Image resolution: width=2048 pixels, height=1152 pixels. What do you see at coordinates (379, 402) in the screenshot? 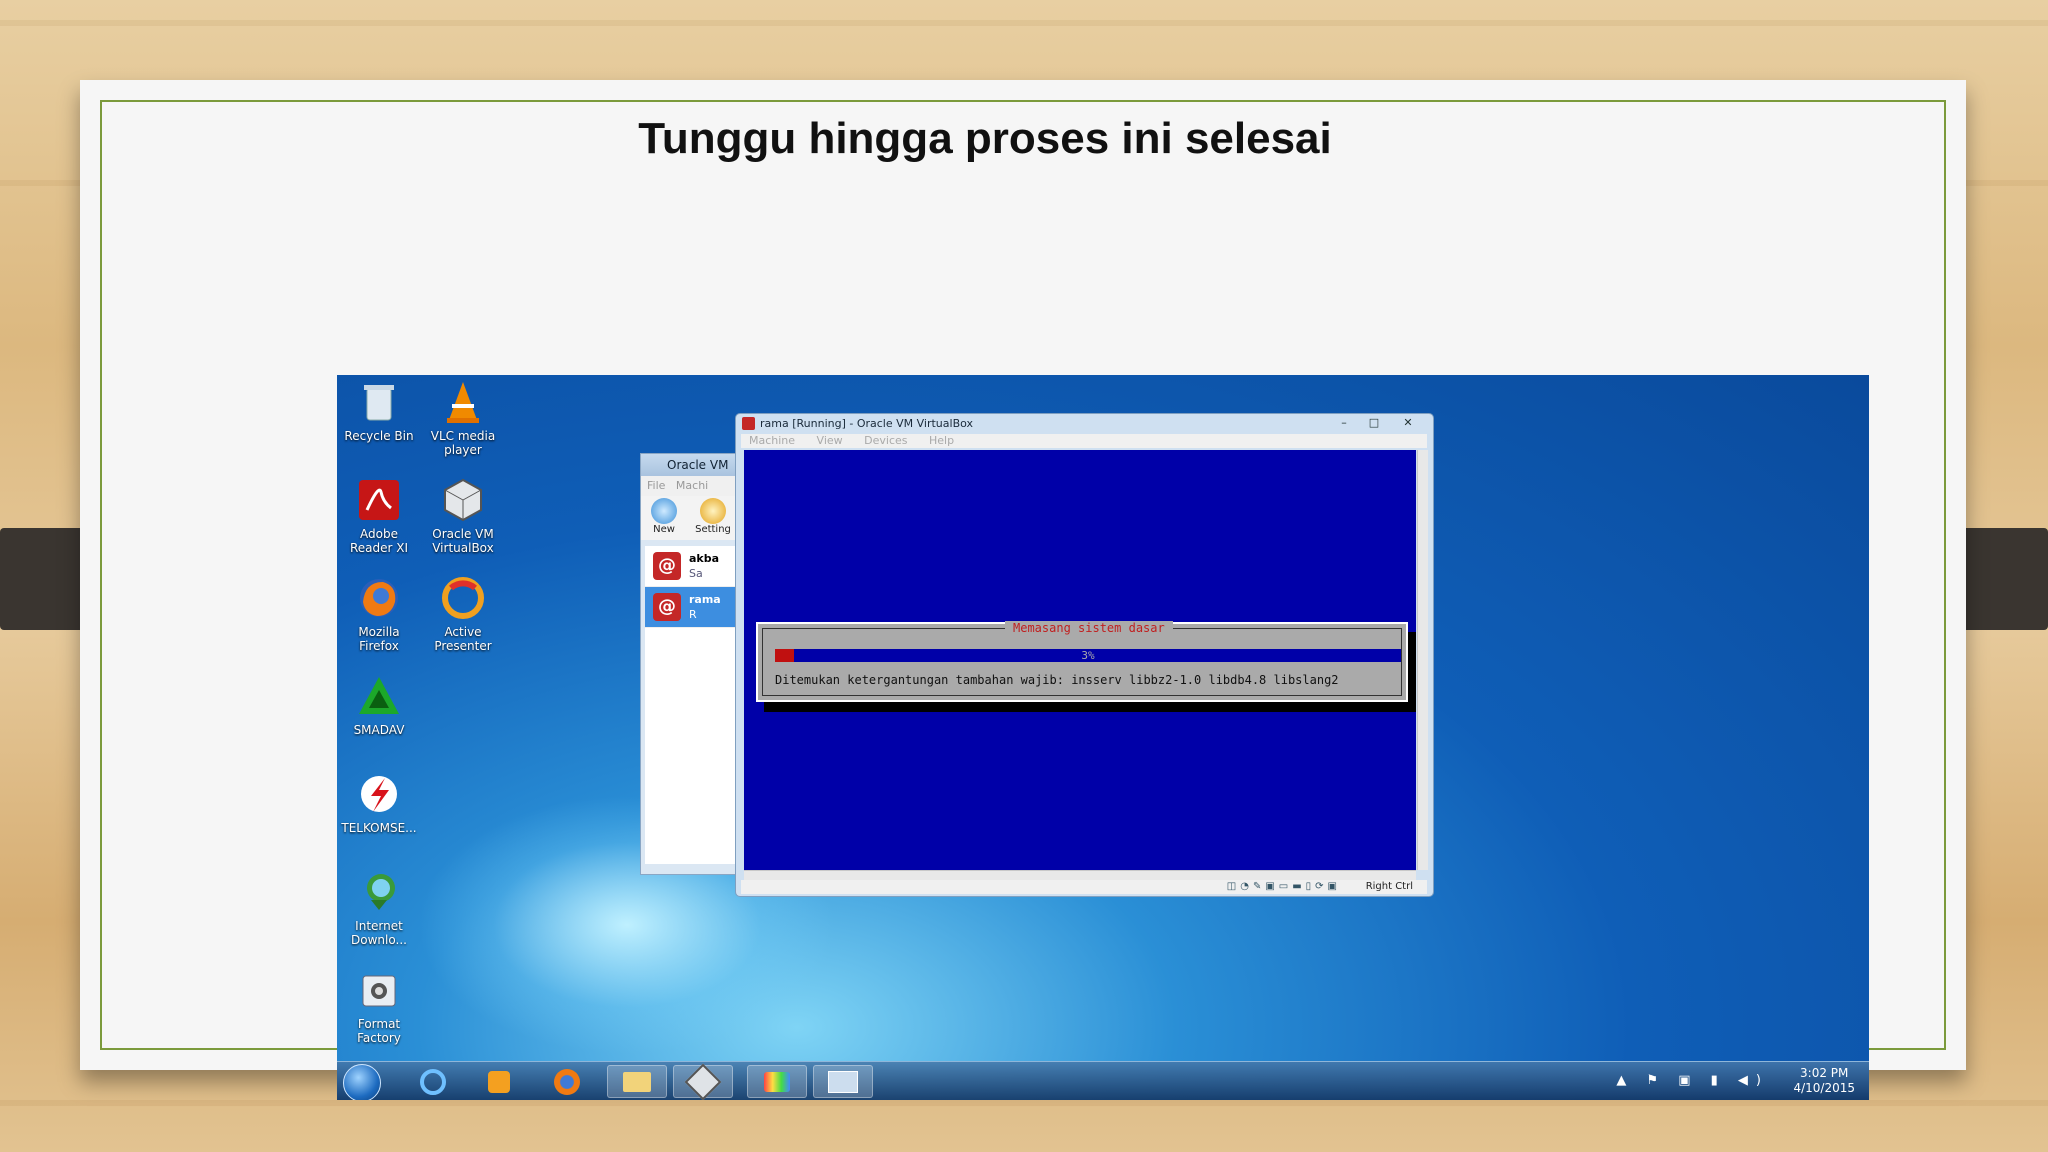
I see `recycle-bin-icon` at bounding box center [379, 402].